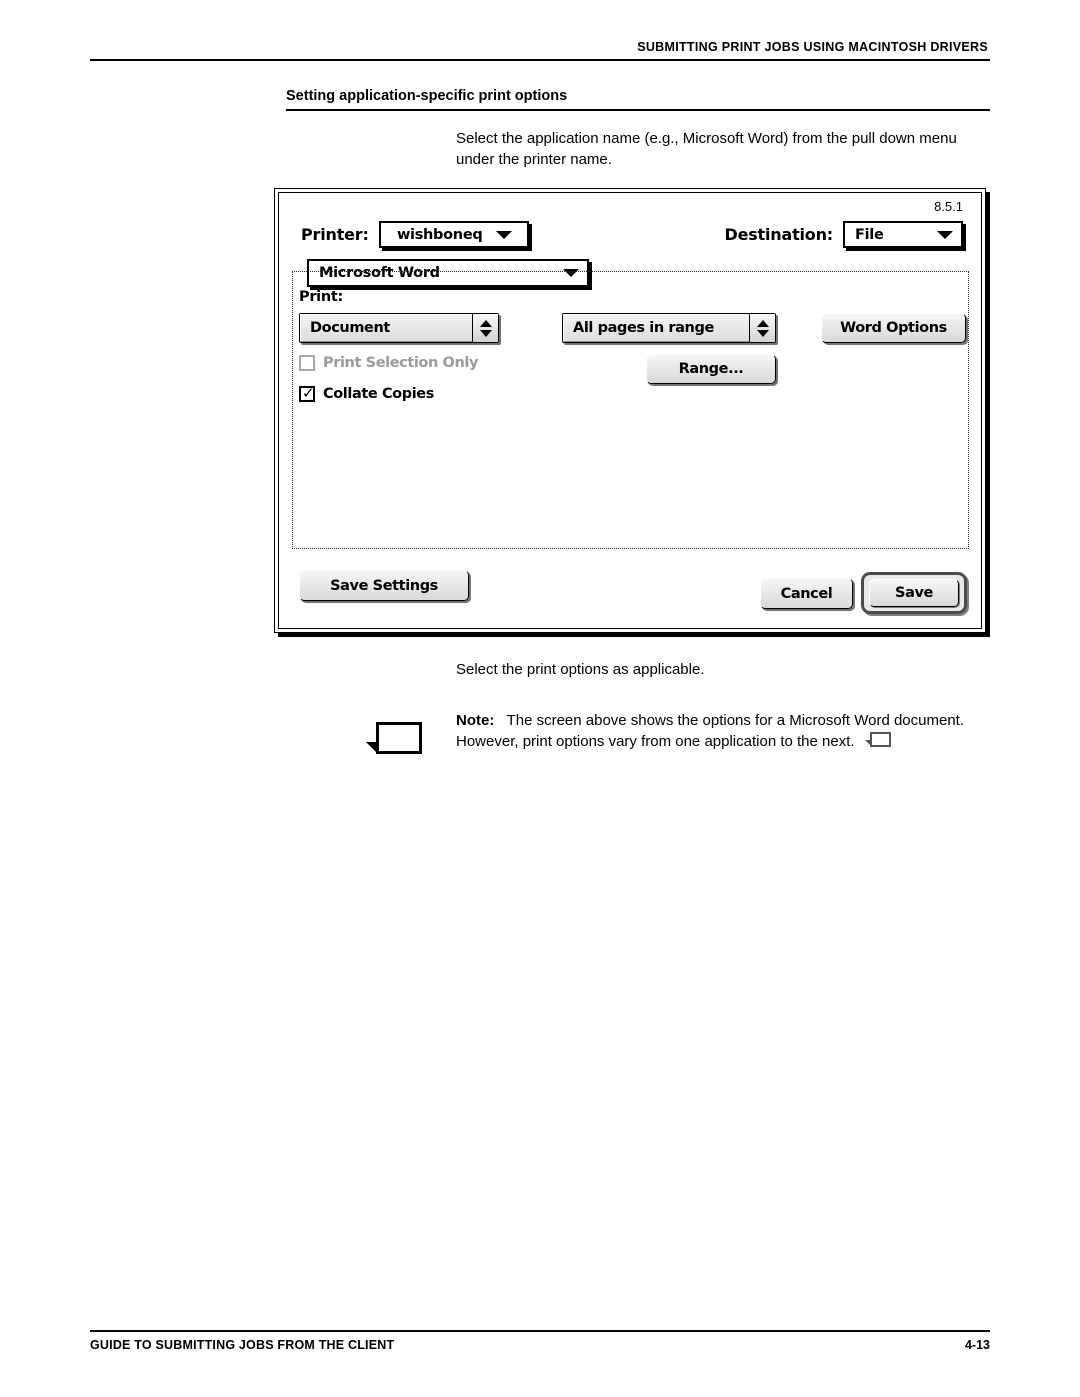 This screenshot has height=1397, width=1080. I want to click on checkmark-icon: ✓, so click(308, 393).